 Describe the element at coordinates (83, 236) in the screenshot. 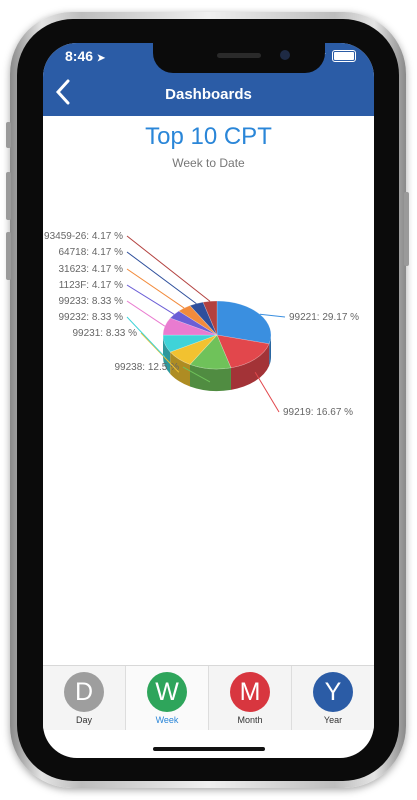

I see `slice-label-93459-26: 93459-26: 4.17 %` at that location.